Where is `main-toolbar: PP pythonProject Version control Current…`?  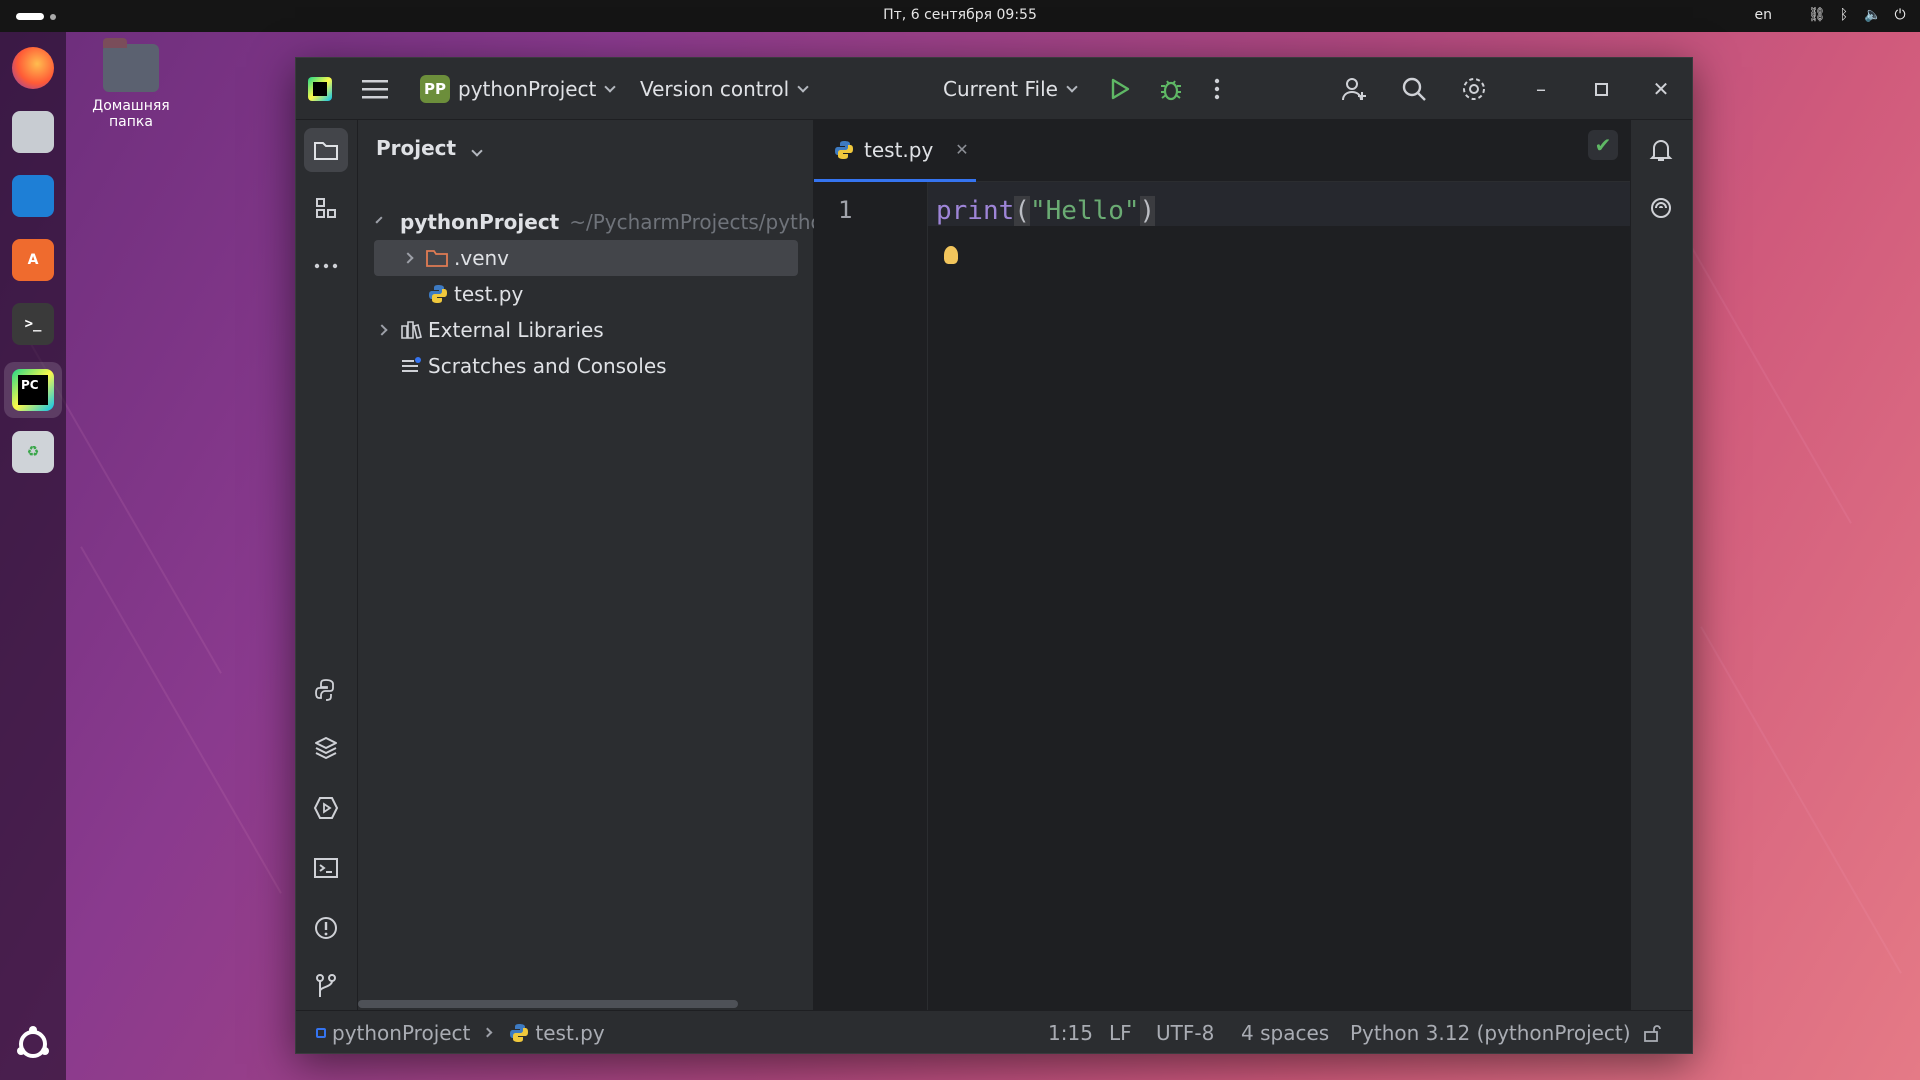
main-toolbar: PP pythonProject Version control Current… is located at coordinates (994, 89).